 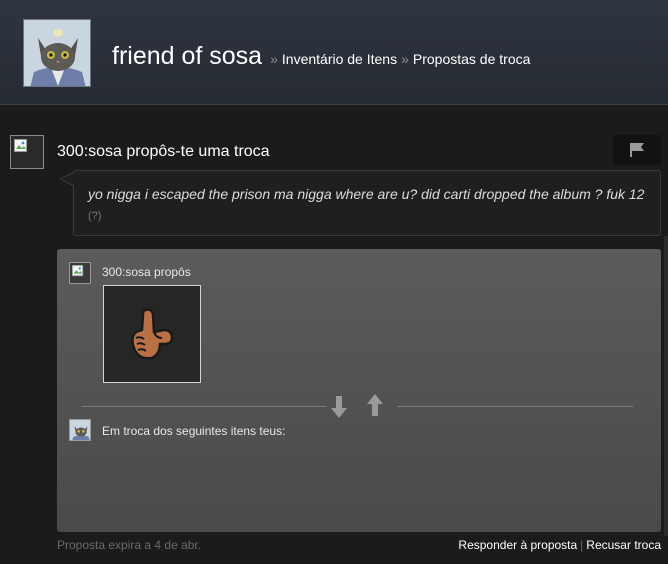 I want to click on message-tail-inner, so click(x=67, y=179).